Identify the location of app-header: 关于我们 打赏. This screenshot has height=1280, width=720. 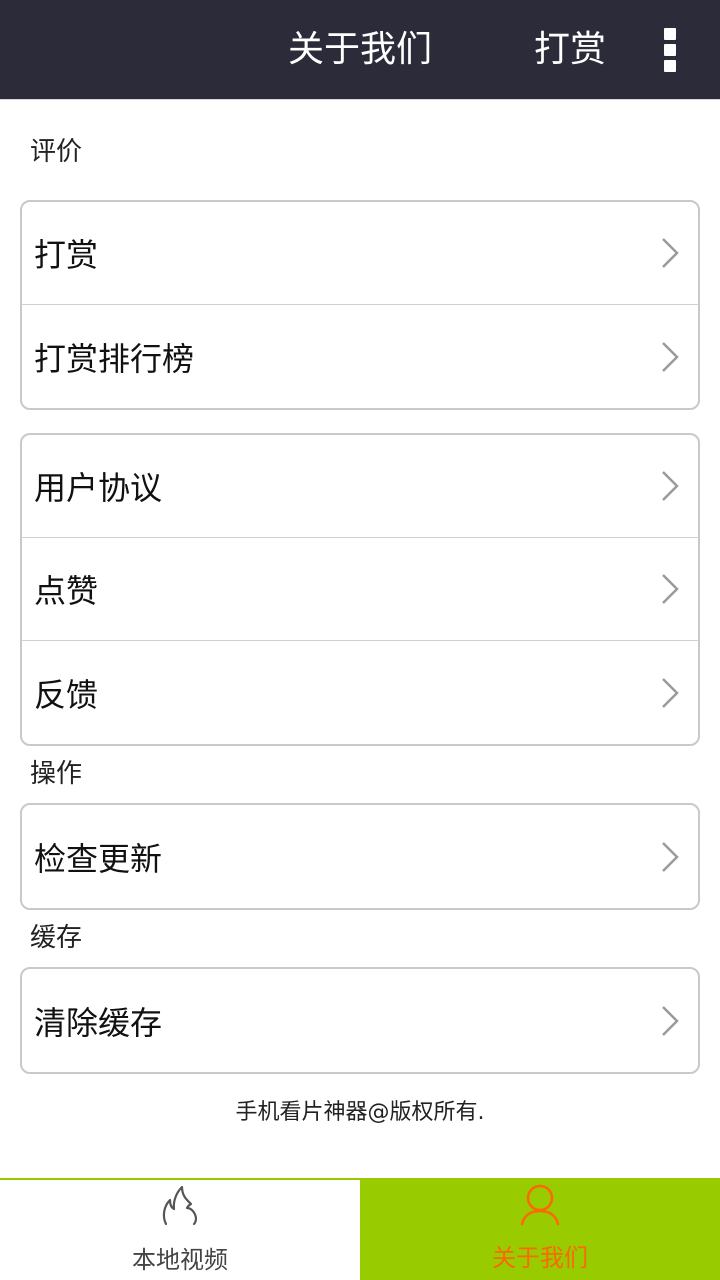
(360, 50).